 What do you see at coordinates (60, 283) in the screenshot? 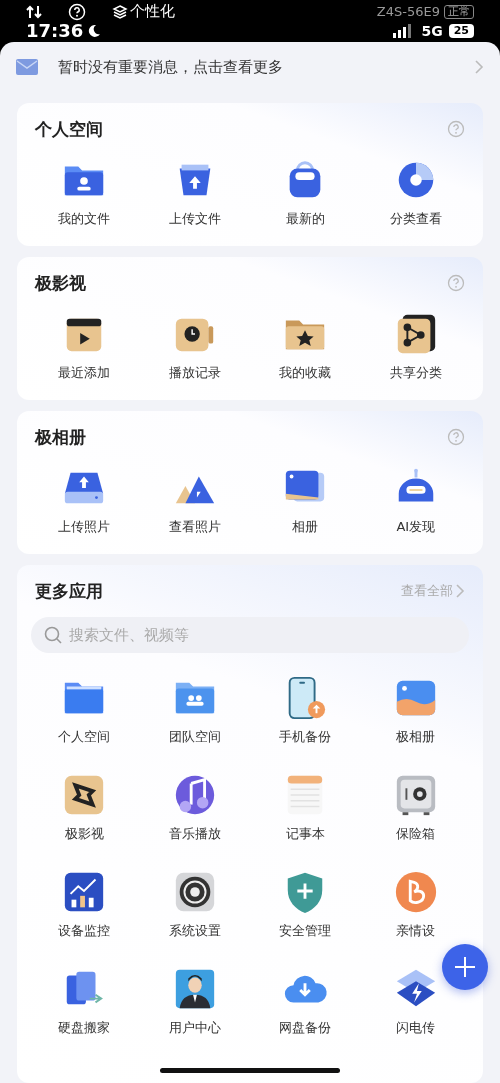
I see `section-title: 极影视` at bounding box center [60, 283].